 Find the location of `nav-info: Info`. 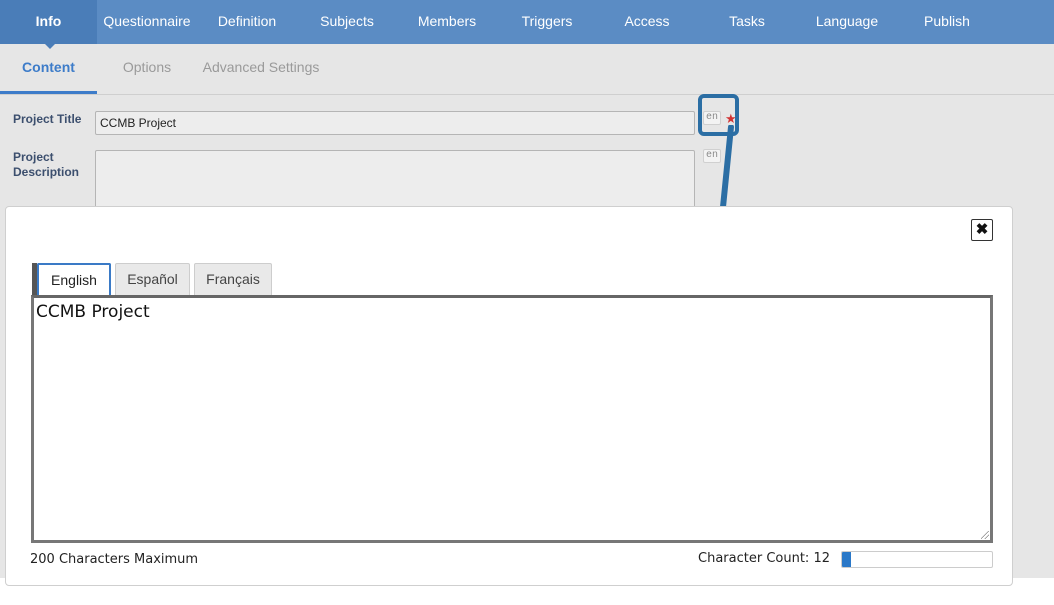

nav-info: Info is located at coordinates (48, 24).